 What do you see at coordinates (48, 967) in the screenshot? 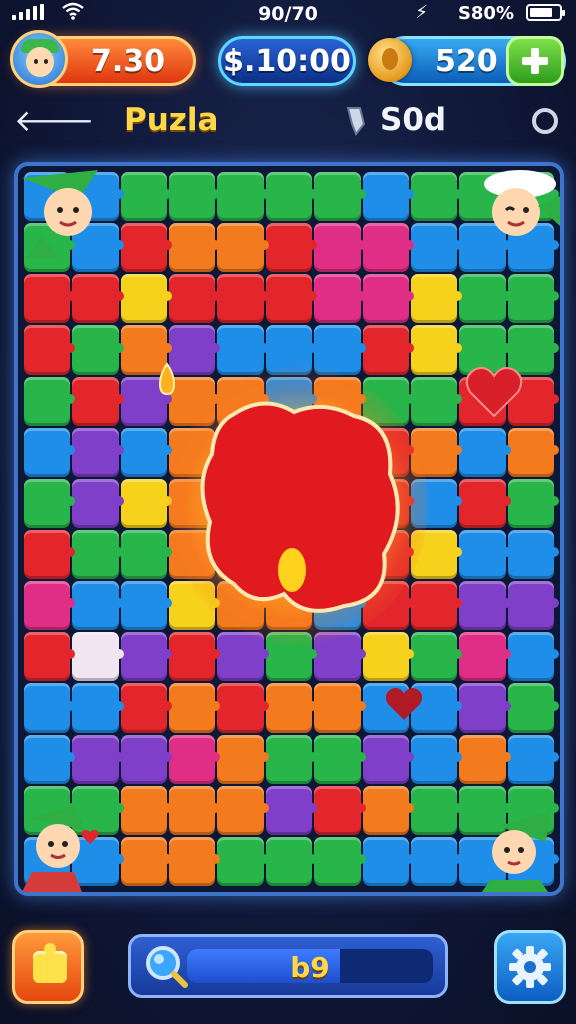
I see `hint-button` at bounding box center [48, 967].